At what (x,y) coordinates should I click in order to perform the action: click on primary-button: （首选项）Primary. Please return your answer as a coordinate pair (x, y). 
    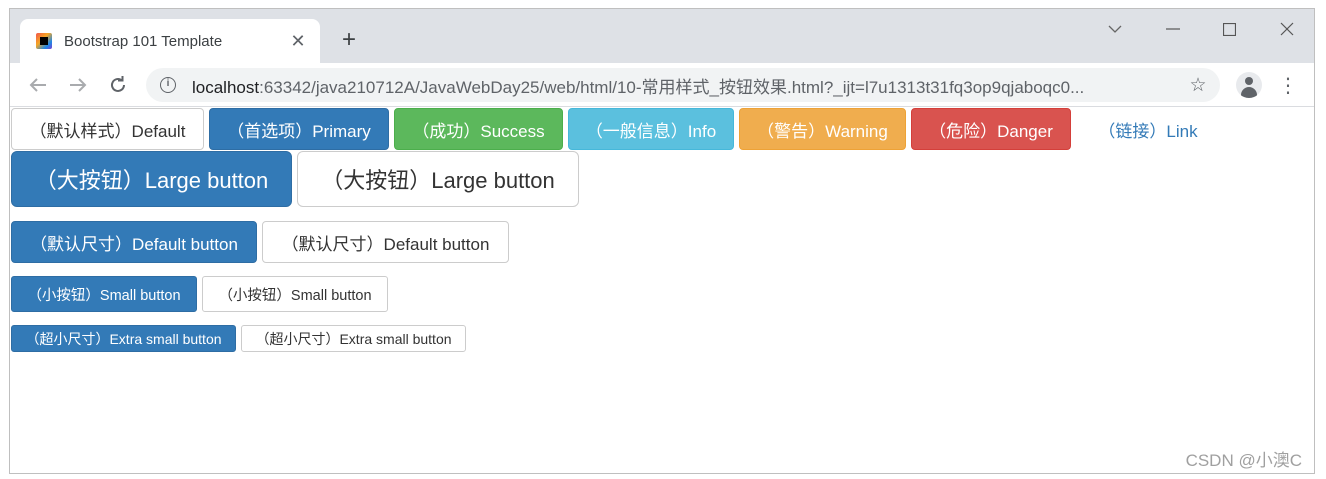
    Looking at the image, I should click on (299, 129).